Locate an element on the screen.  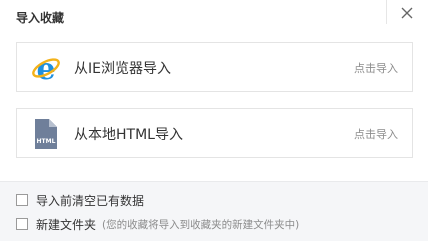
new-folder-option: 新建文件夹 (您的收藏将导入到收藏夹的新建文件夹中) is located at coordinates (157, 224).